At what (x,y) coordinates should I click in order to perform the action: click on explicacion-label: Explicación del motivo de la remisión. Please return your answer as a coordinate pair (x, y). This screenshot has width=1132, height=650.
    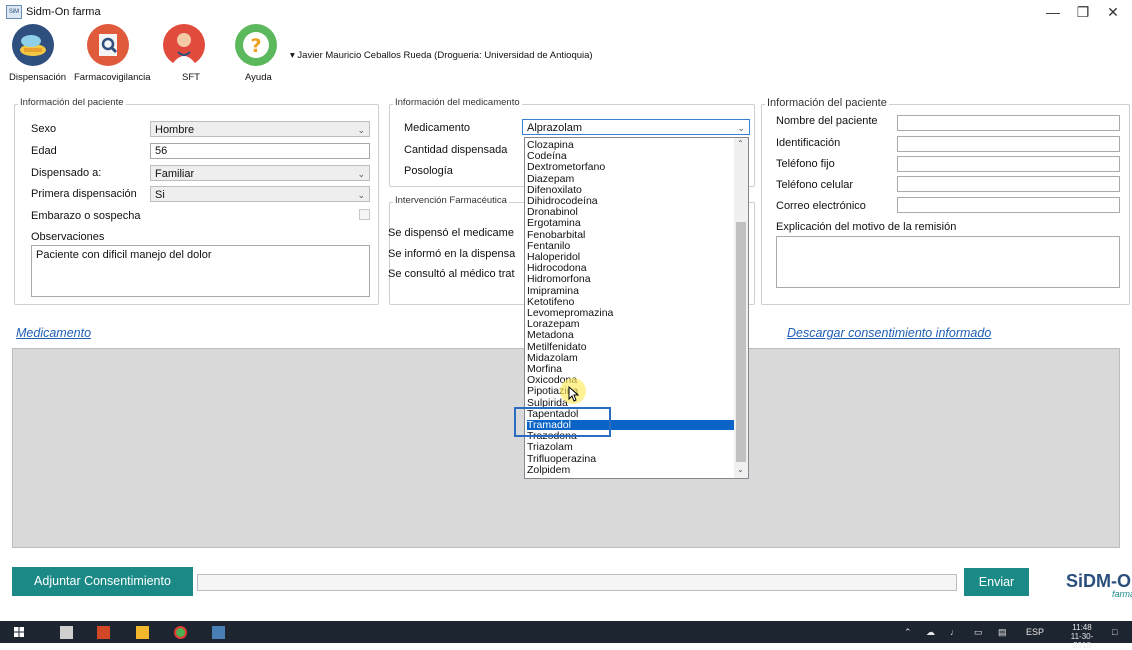
    Looking at the image, I should click on (866, 227).